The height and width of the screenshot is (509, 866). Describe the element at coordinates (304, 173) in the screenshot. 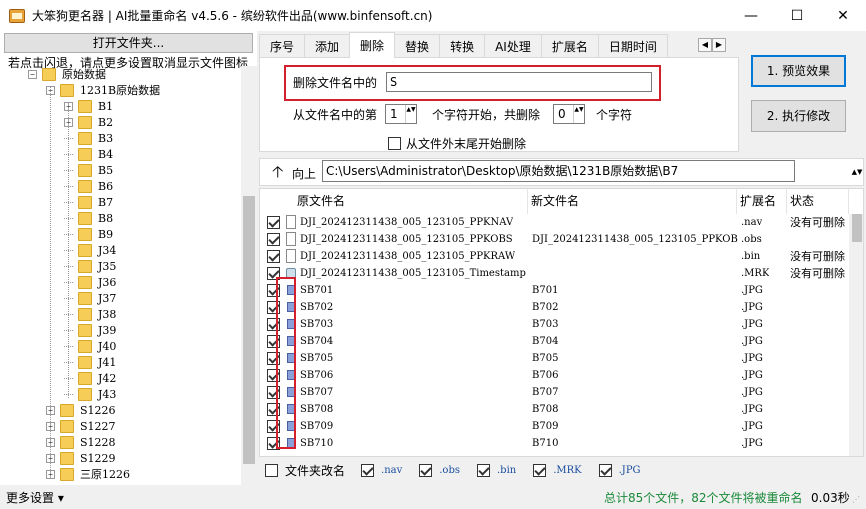

I see `up-button: 向上` at that location.